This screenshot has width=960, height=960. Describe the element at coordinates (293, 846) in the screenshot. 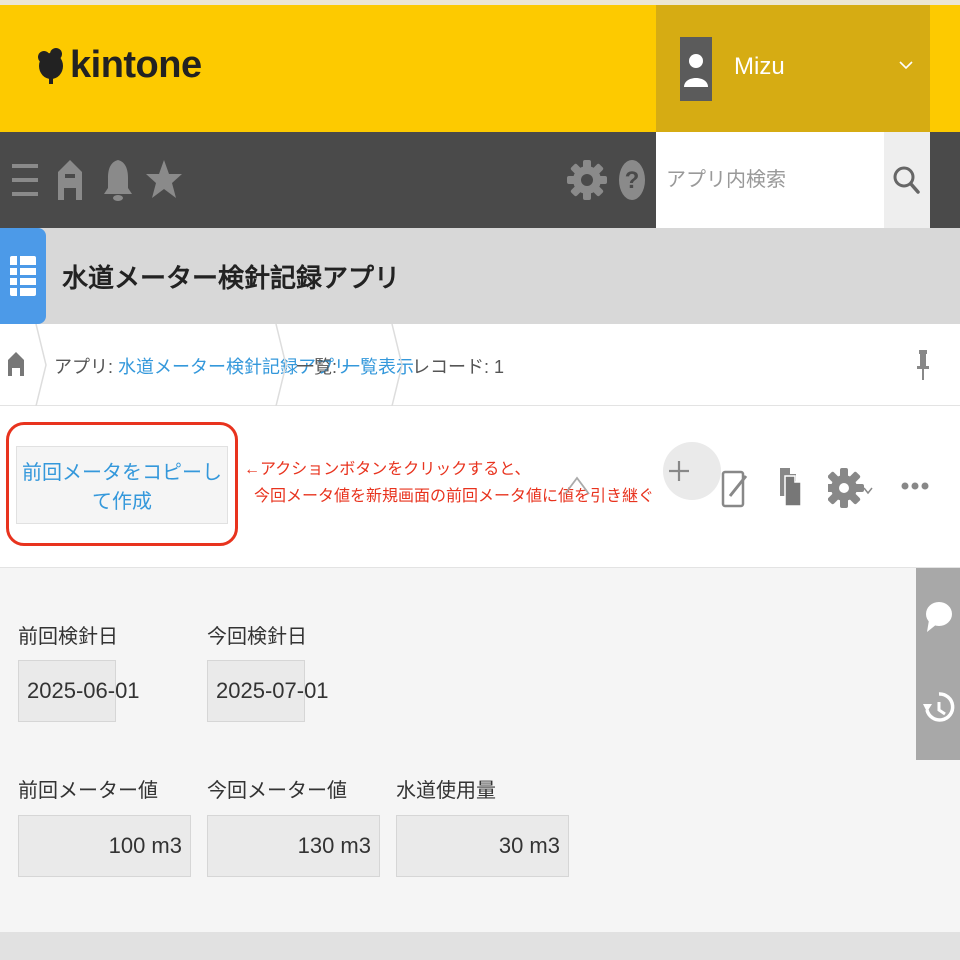

I see `field-value-curr-meter: 130 m3` at that location.